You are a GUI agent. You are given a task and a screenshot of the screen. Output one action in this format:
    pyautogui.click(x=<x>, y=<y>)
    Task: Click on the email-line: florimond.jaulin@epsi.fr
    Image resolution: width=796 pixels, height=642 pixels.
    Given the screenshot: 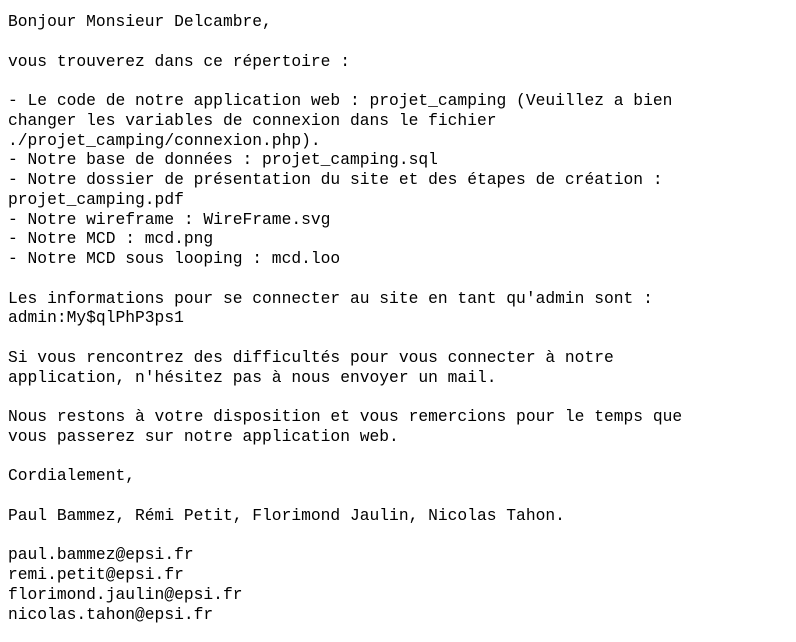 What is the action you would take?
    pyautogui.click(x=125, y=594)
    